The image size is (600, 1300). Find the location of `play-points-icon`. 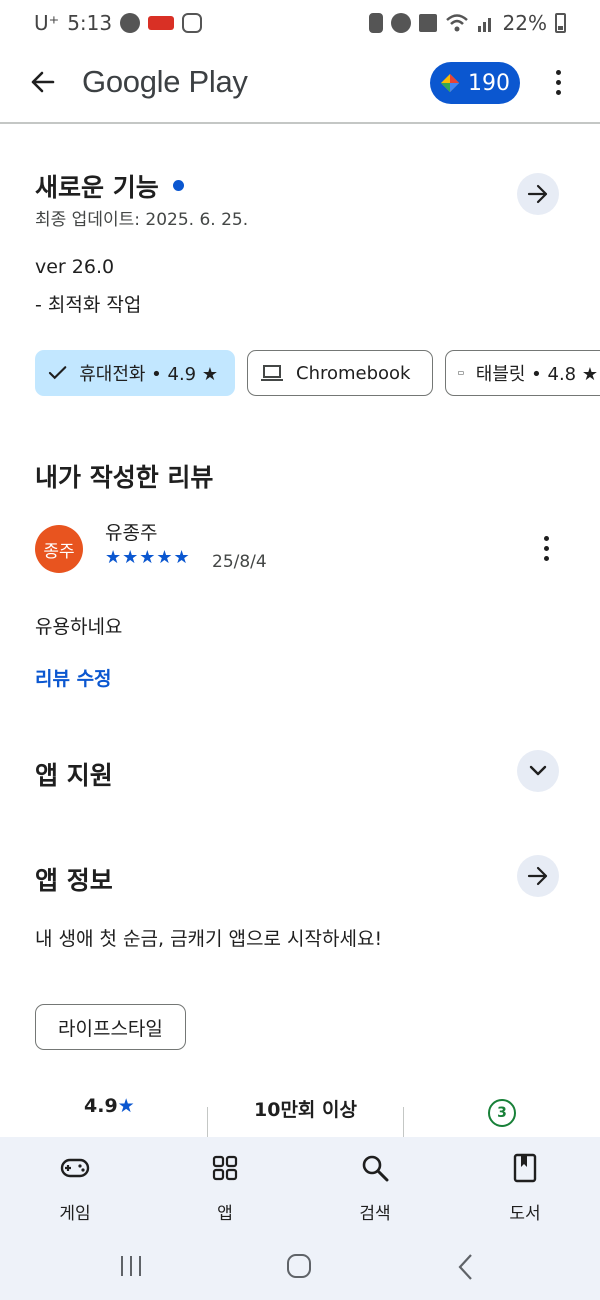

play-points-icon is located at coordinates (450, 83).